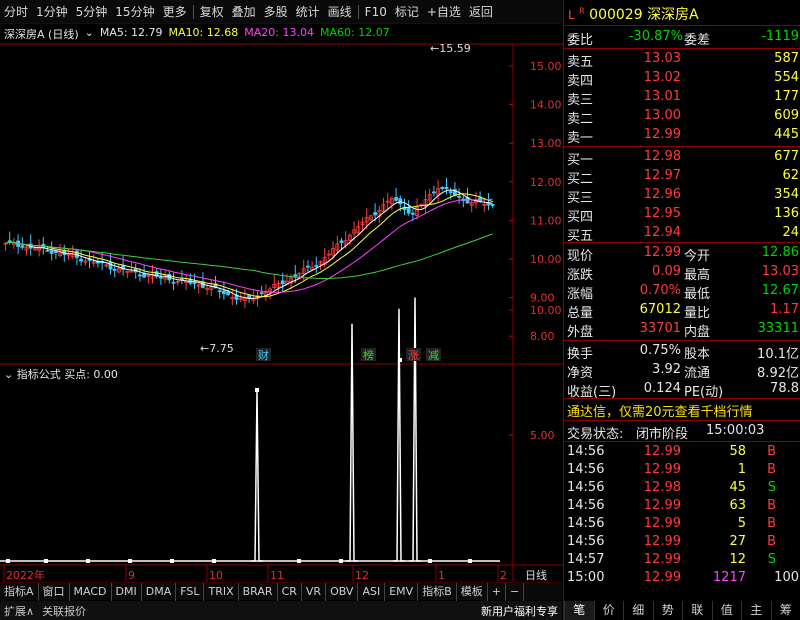 The width and height of the screenshot is (800, 620). Describe the element at coordinates (786, 194) in the screenshot. I see `quote-cell: 354` at that location.